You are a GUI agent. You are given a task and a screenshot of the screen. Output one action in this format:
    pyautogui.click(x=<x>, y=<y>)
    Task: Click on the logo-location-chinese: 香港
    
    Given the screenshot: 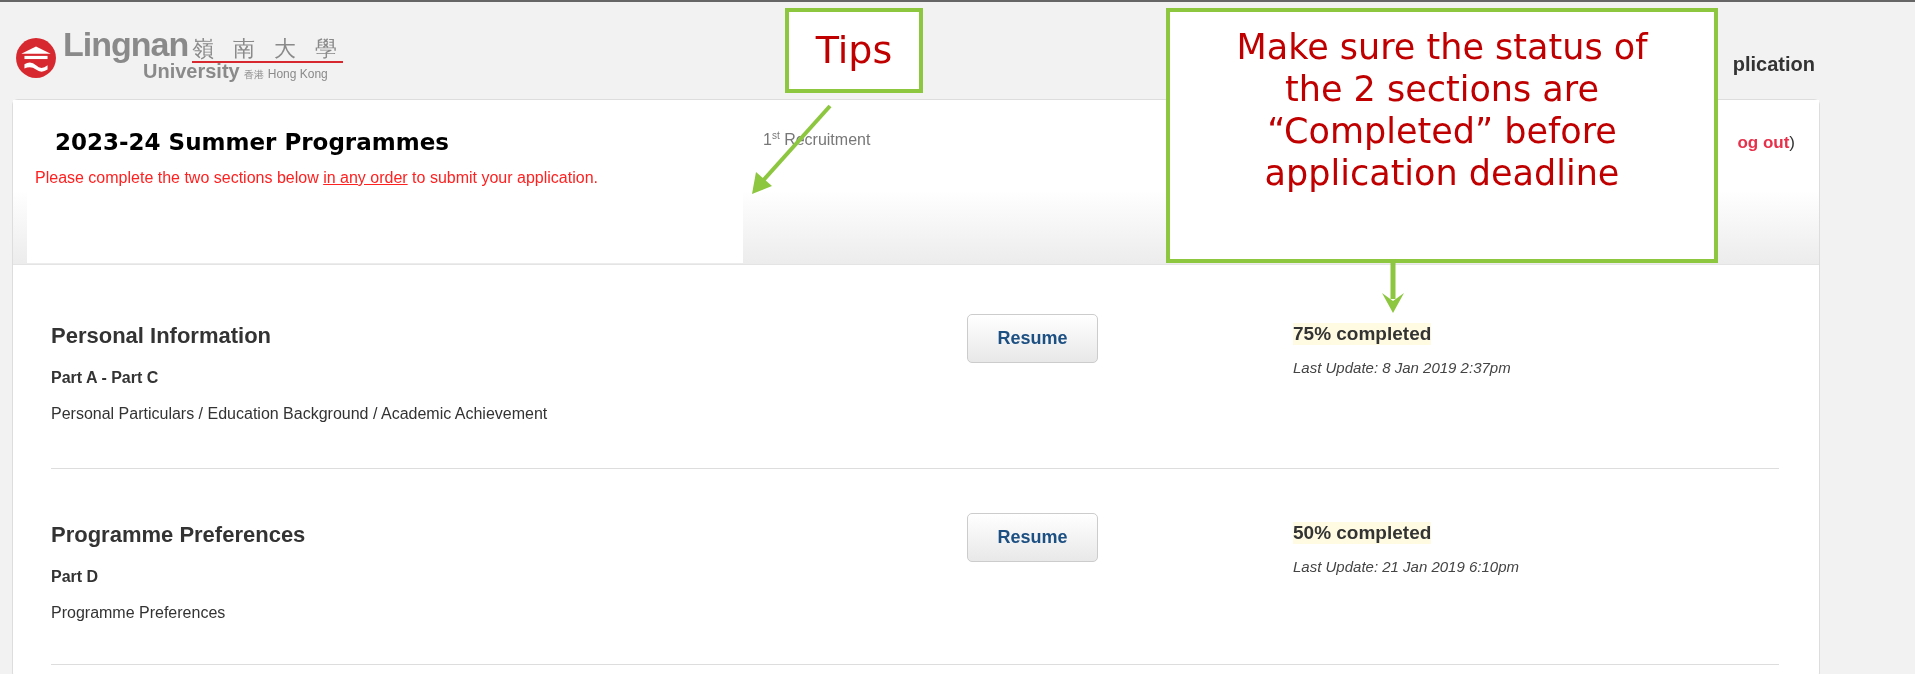 What is the action you would take?
    pyautogui.click(x=253, y=75)
    